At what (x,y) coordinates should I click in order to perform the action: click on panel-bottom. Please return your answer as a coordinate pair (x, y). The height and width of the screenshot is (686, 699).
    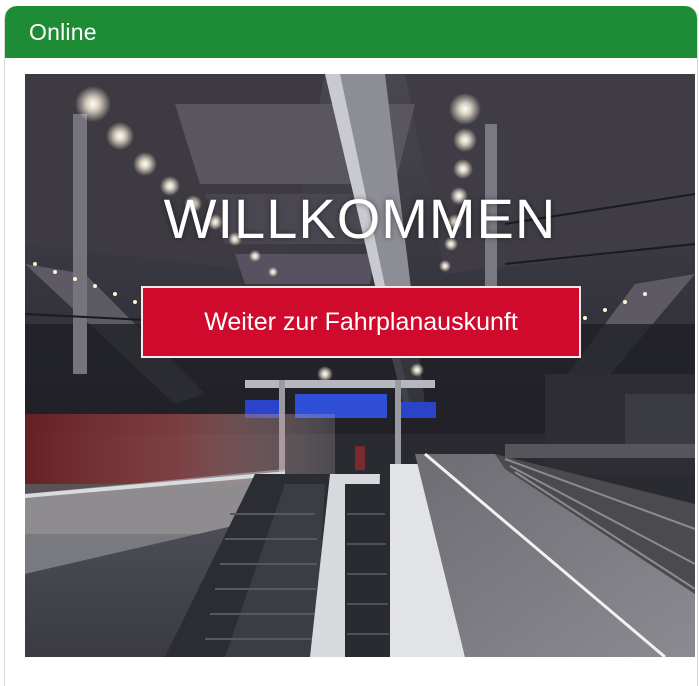
    Looking at the image, I should click on (351, 674).